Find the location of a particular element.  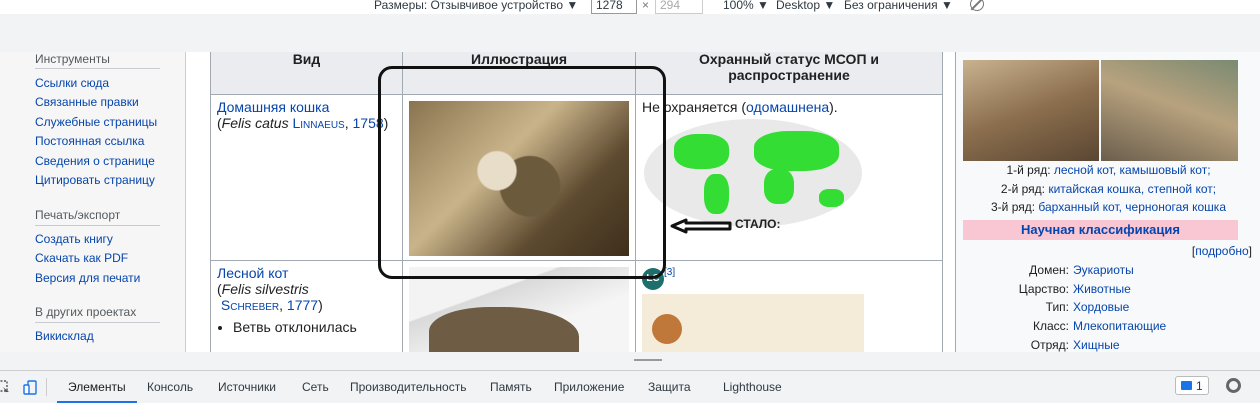

tab-application: Приложение is located at coordinates (589, 387).